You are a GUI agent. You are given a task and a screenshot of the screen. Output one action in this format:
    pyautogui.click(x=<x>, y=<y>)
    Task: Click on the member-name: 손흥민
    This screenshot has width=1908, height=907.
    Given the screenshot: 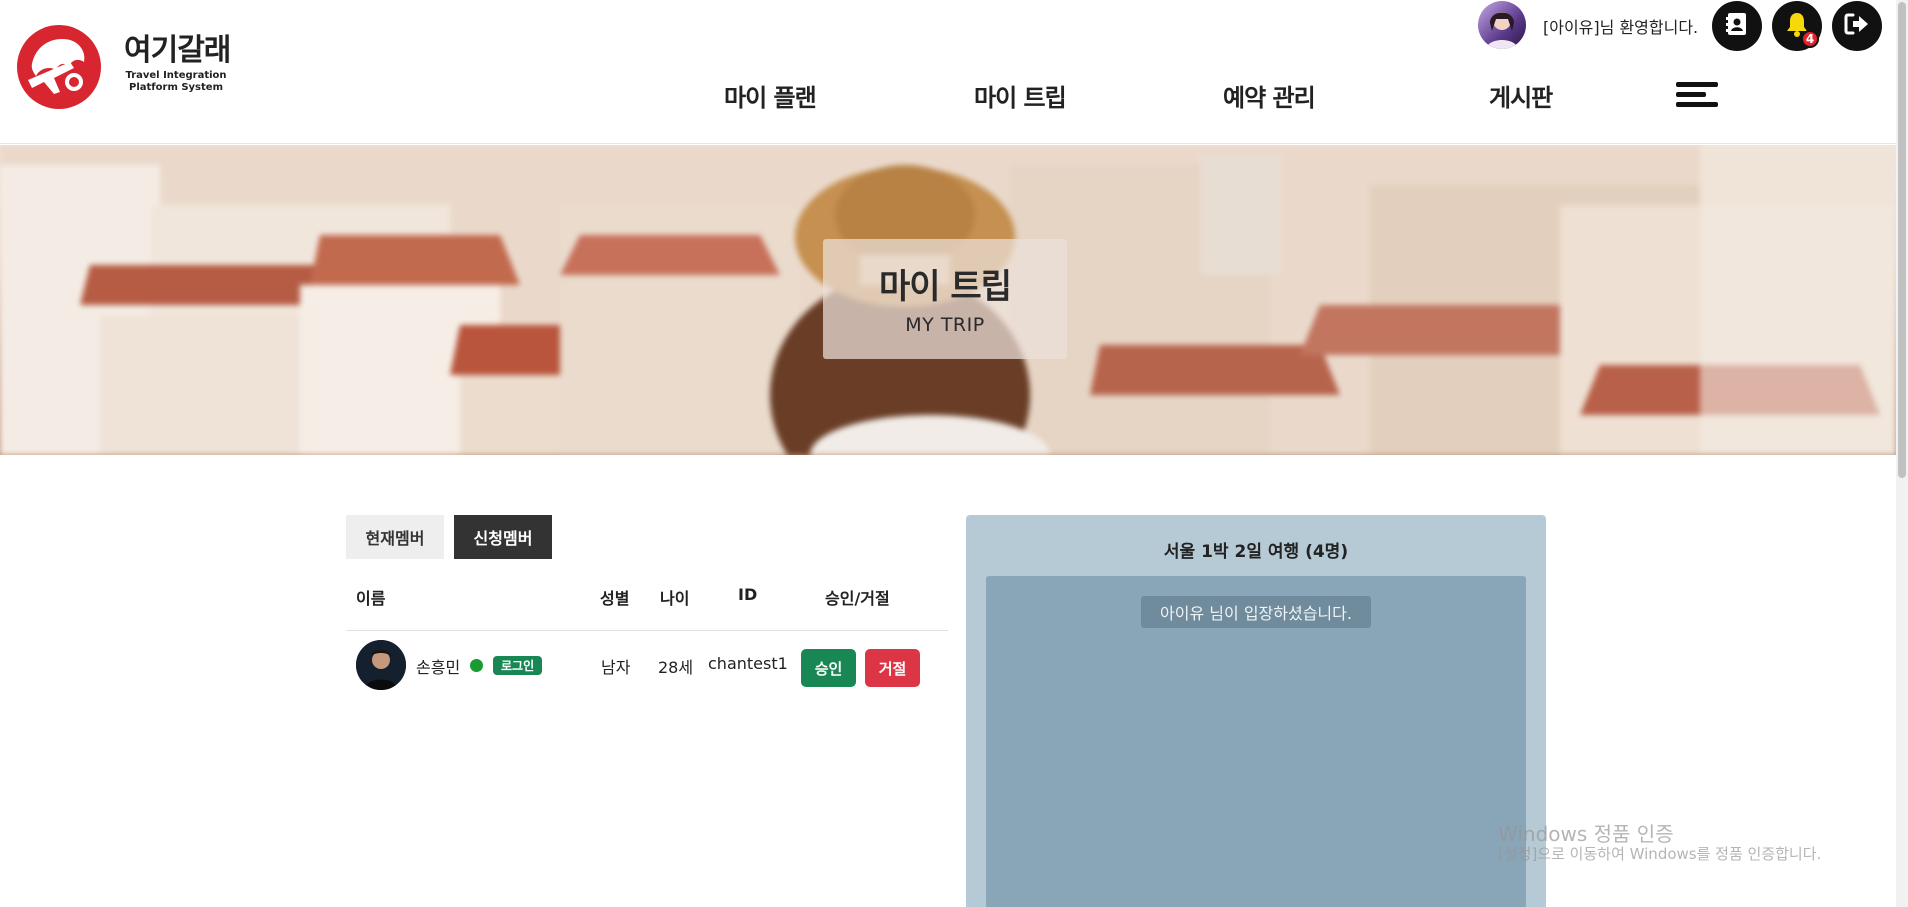 What is the action you would take?
    pyautogui.click(x=438, y=667)
    